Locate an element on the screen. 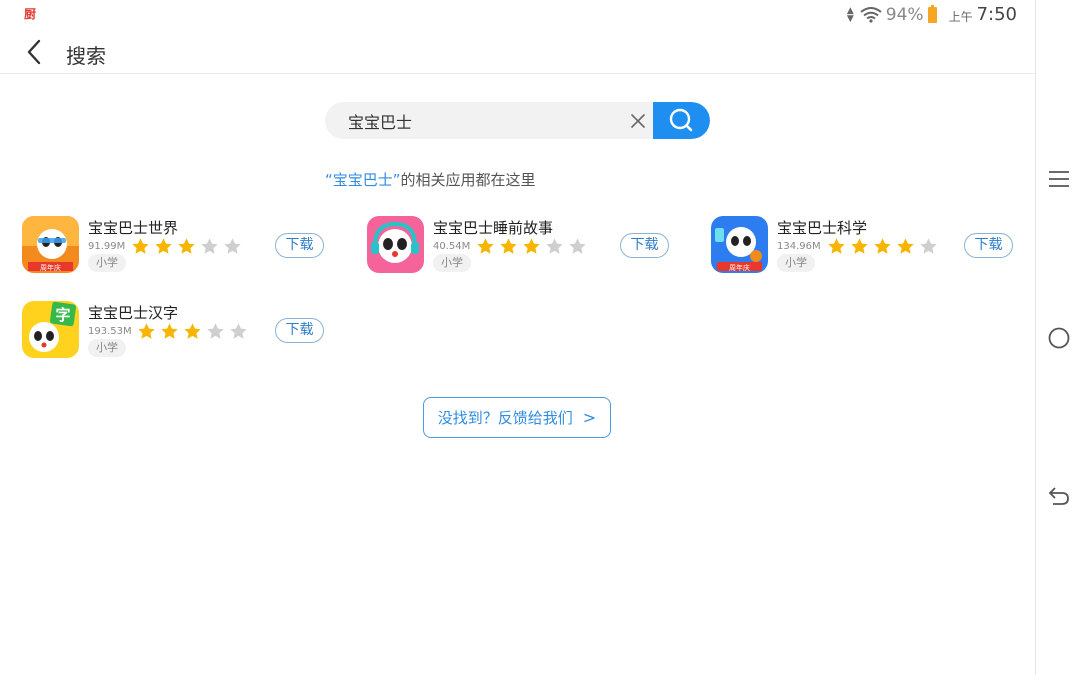 The height and width of the screenshot is (675, 1080). wifi-icon is located at coordinates (871, 14).